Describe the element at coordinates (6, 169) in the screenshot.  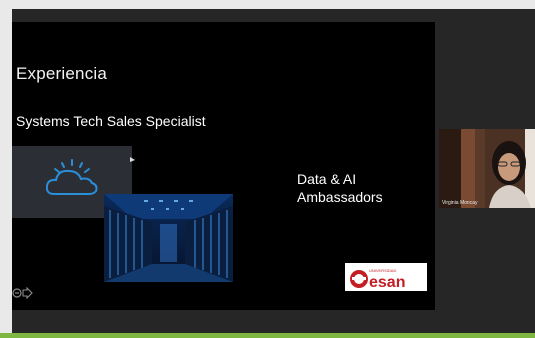
I see `window-left-border` at that location.